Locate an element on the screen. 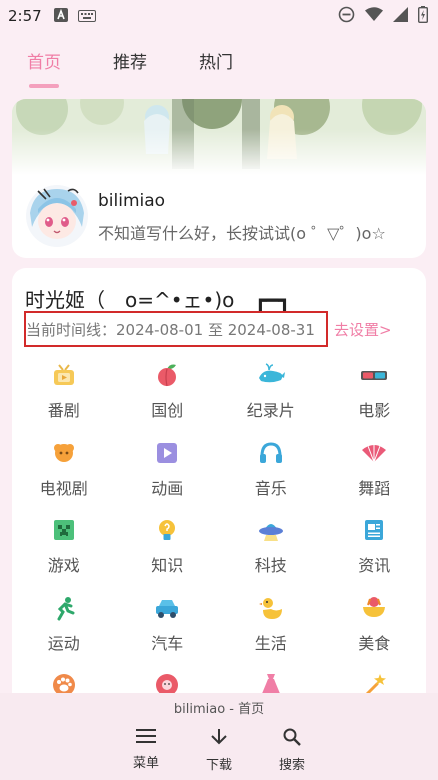 The image size is (438, 780). category-item: 生活 is located at coordinates (271, 632).